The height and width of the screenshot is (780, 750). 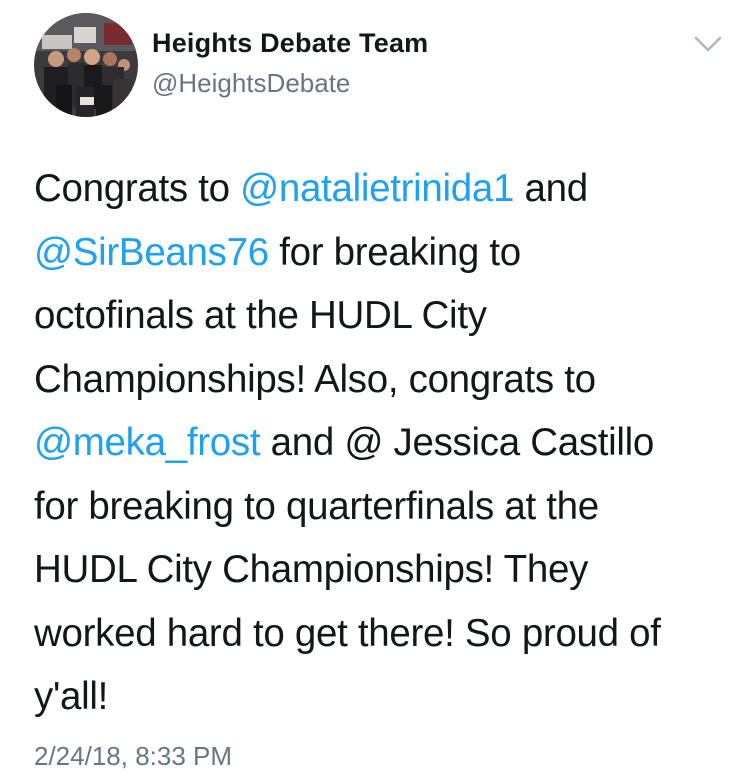 I want to click on text-segment: y'all!, so click(x=71, y=696).